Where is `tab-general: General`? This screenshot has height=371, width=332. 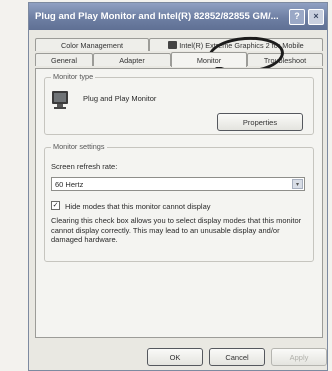
tab-general: General is located at coordinates (64, 59).